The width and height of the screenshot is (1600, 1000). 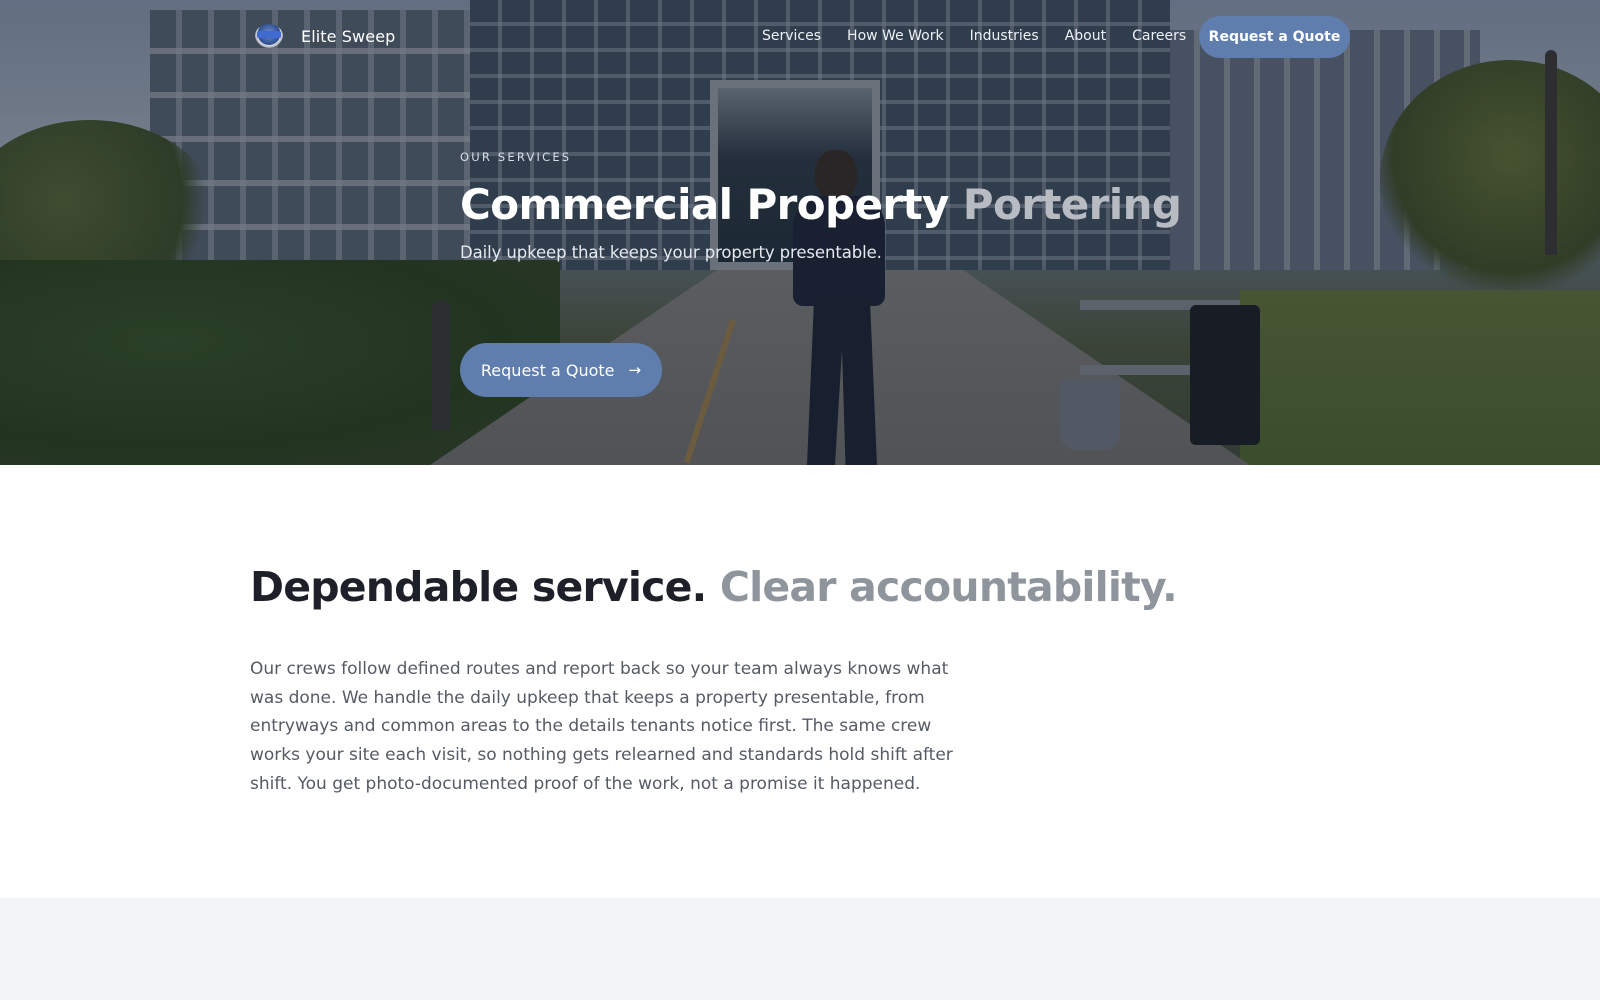 I want to click on nav-link-industries: Industries, so click(x=1004, y=36).